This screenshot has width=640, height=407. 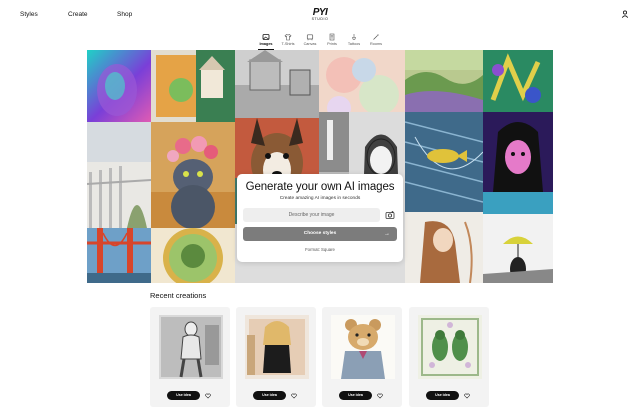 What do you see at coordinates (376, 37) in the screenshot?
I see `wand-icon` at bounding box center [376, 37].